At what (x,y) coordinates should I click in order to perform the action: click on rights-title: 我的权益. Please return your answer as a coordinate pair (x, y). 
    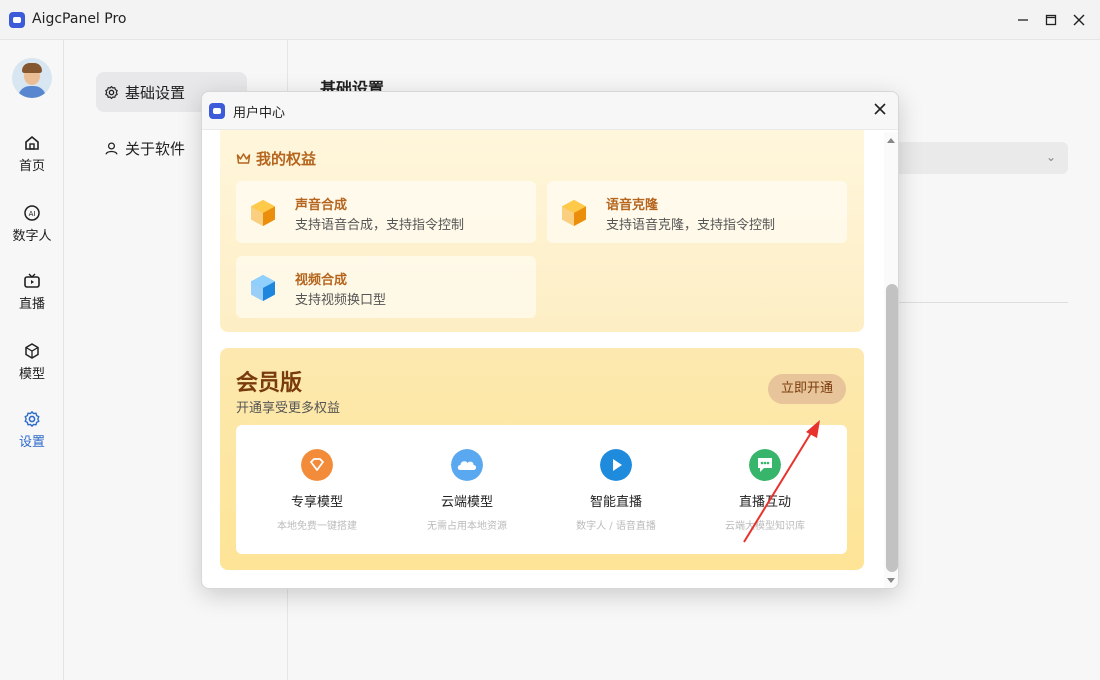
    Looking at the image, I should click on (276, 158).